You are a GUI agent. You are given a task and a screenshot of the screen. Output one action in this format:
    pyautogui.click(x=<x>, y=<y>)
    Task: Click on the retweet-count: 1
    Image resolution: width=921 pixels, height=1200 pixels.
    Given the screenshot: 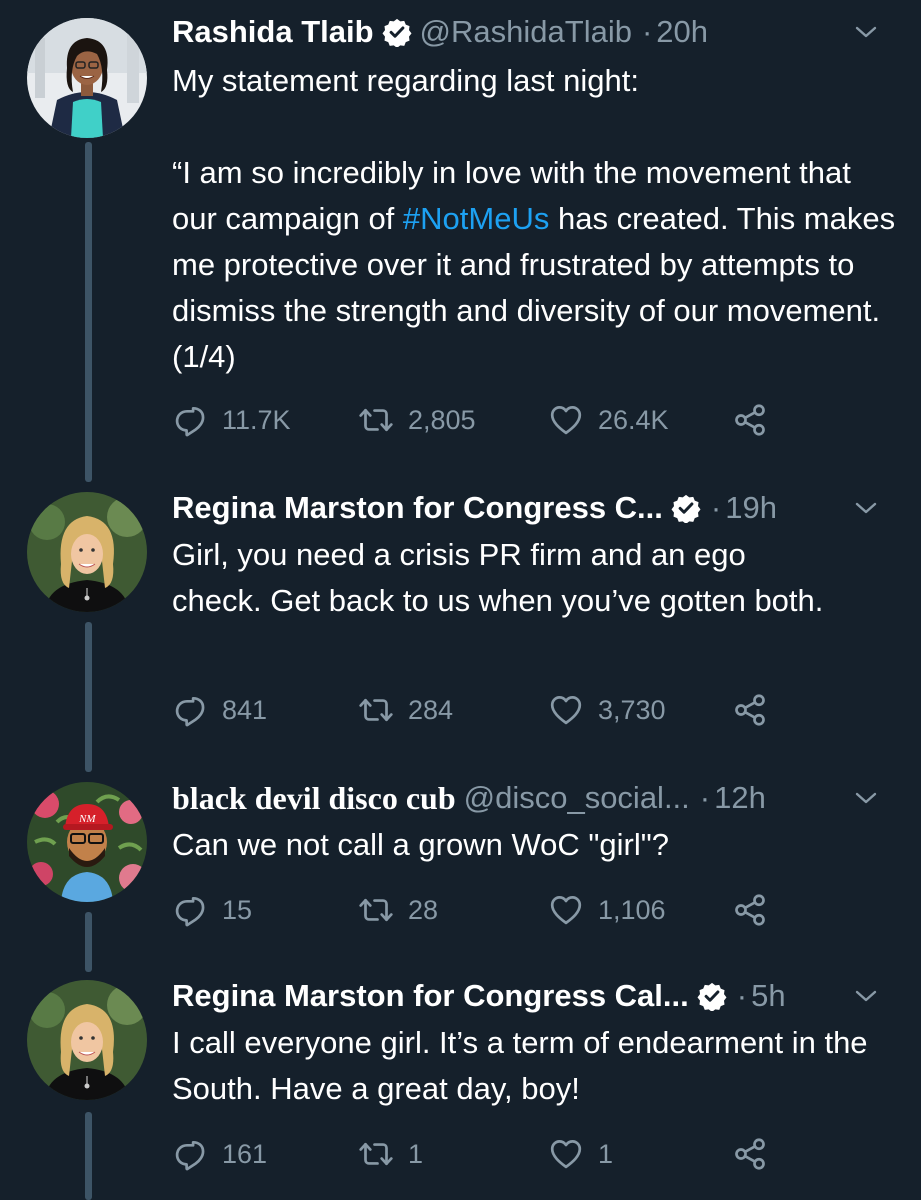 What is the action you would take?
    pyautogui.click(x=416, y=1153)
    